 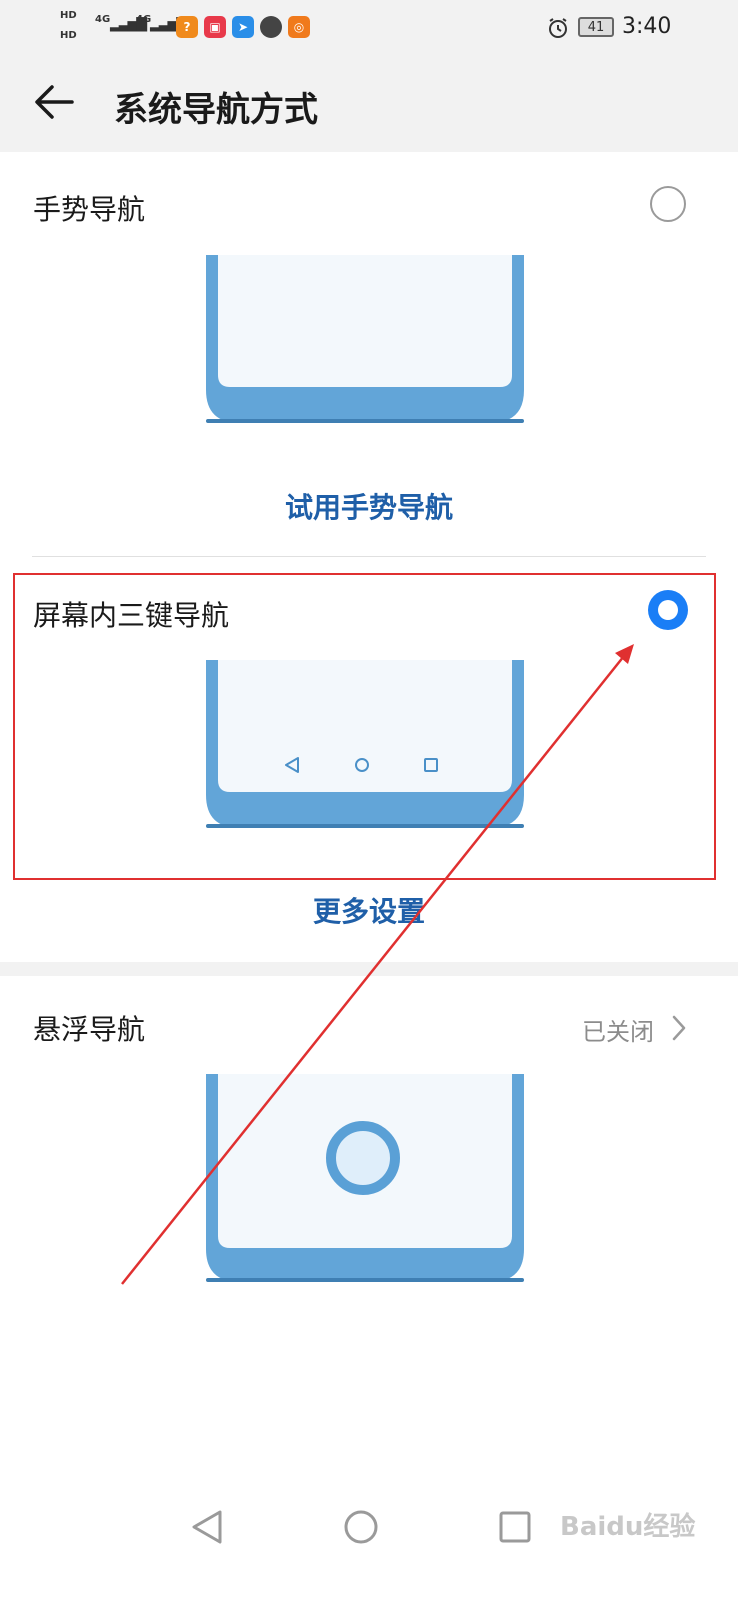 I want to click on system-back-icon, so click(x=208, y=1527).